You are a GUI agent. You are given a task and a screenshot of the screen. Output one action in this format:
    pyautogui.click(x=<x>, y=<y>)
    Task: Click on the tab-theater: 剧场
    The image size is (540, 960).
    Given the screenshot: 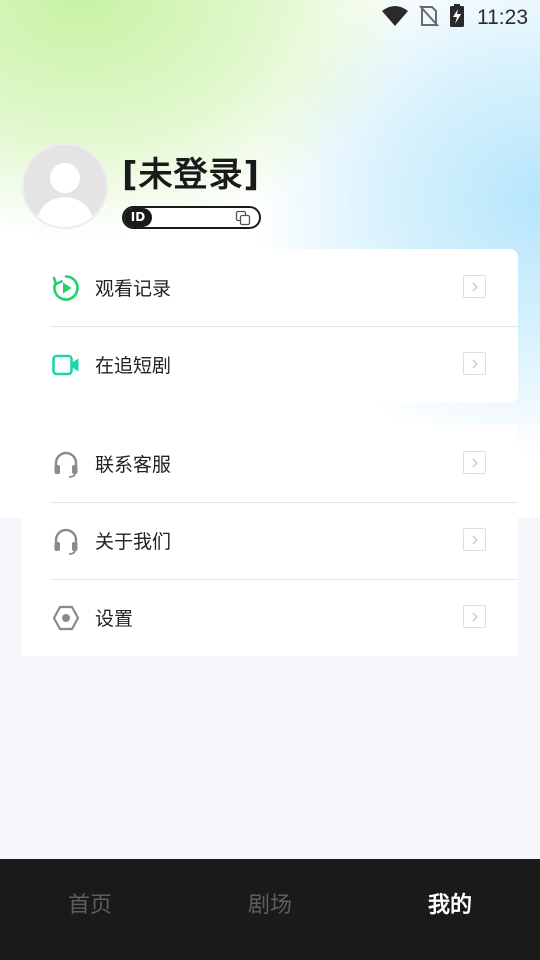 What is the action you would take?
    pyautogui.click(x=270, y=909)
    